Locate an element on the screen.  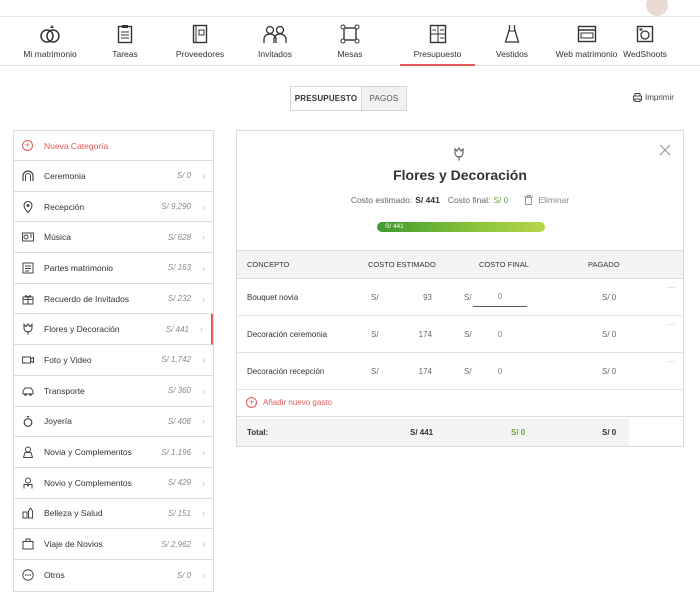
sidebar-item-value: S/ 2,962 is located at coordinates (176, 544).